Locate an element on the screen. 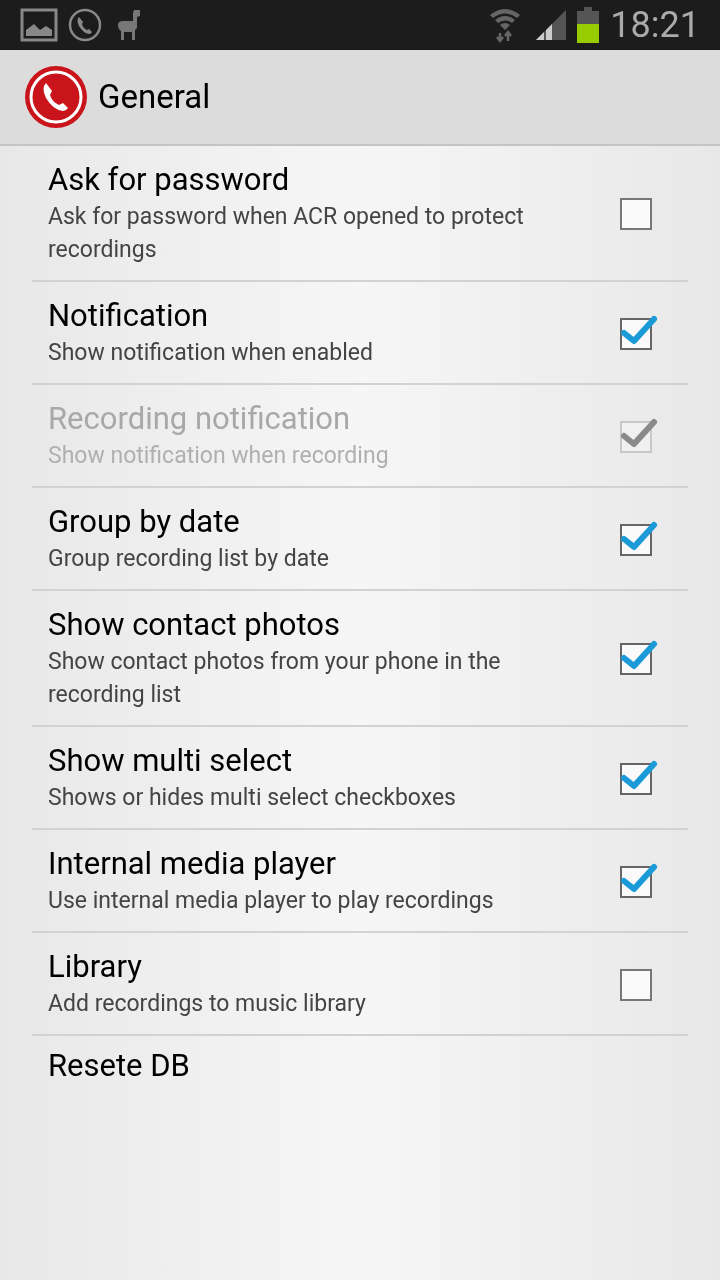 This screenshot has height=1280, width=720. preference-title: Ask for password is located at coordinates (169, 180).